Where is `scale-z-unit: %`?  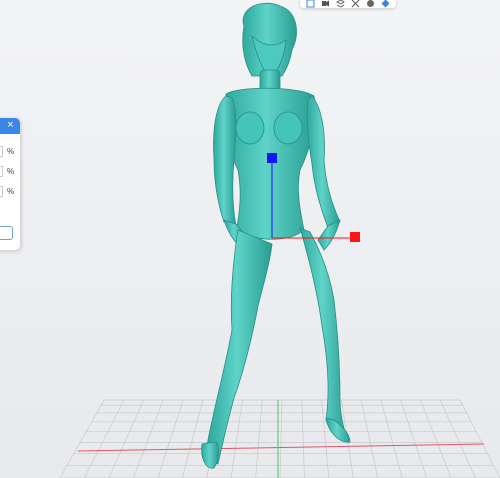
scale-z-unit: % is located at coordinates (11, 191).